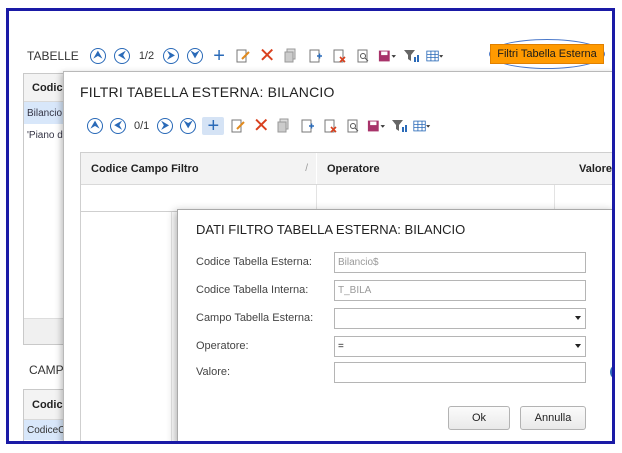 The image size is (622, 453). I want to click on filters-grid: Codice Campo Filtro / Operatore Valore, so click(346, 182).